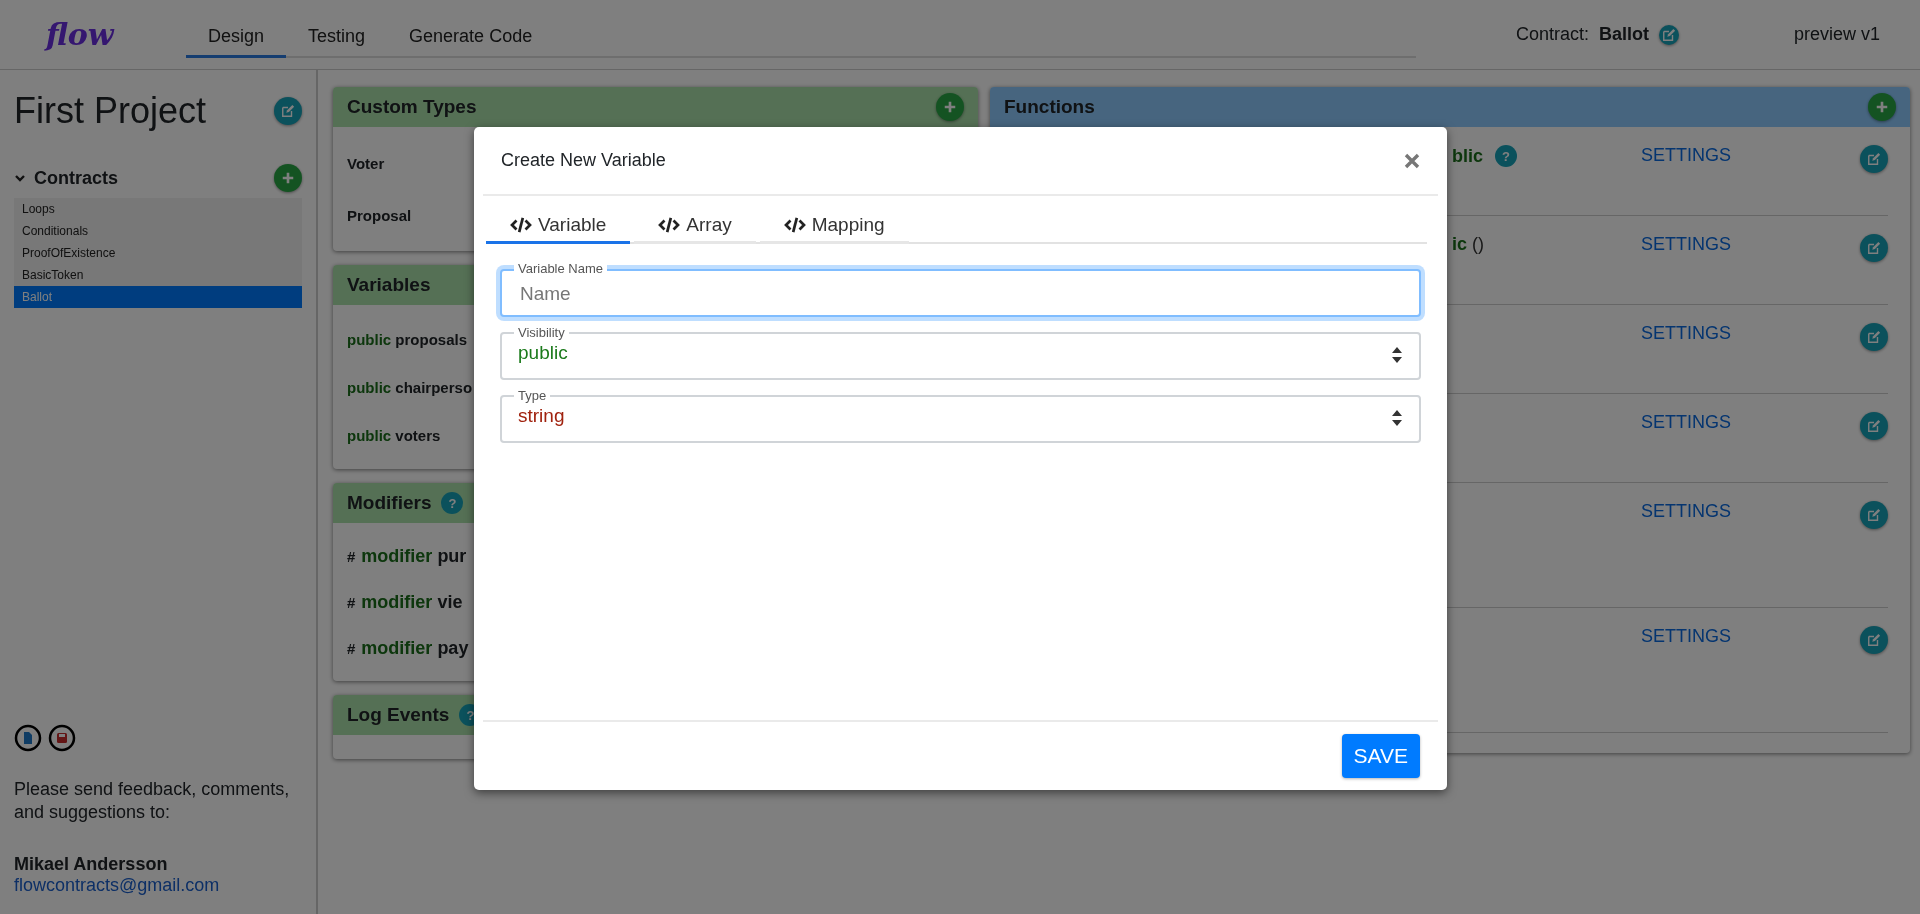 The width and height of the screenshot is (1920, 914). I want to click on modal-title: Create New Variable, so click(583, 160).